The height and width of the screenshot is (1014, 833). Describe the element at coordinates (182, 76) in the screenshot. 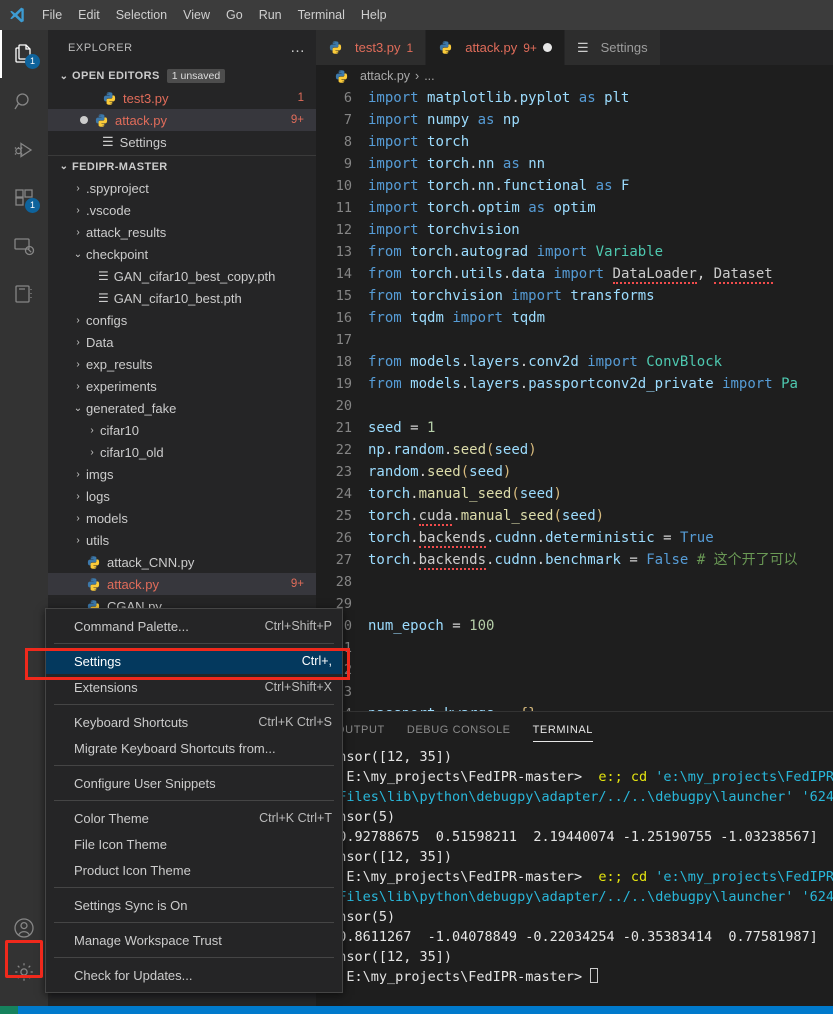

I see `open-editors-section: ⌄ OPEN EDITORS 1 unsaved` at that location.